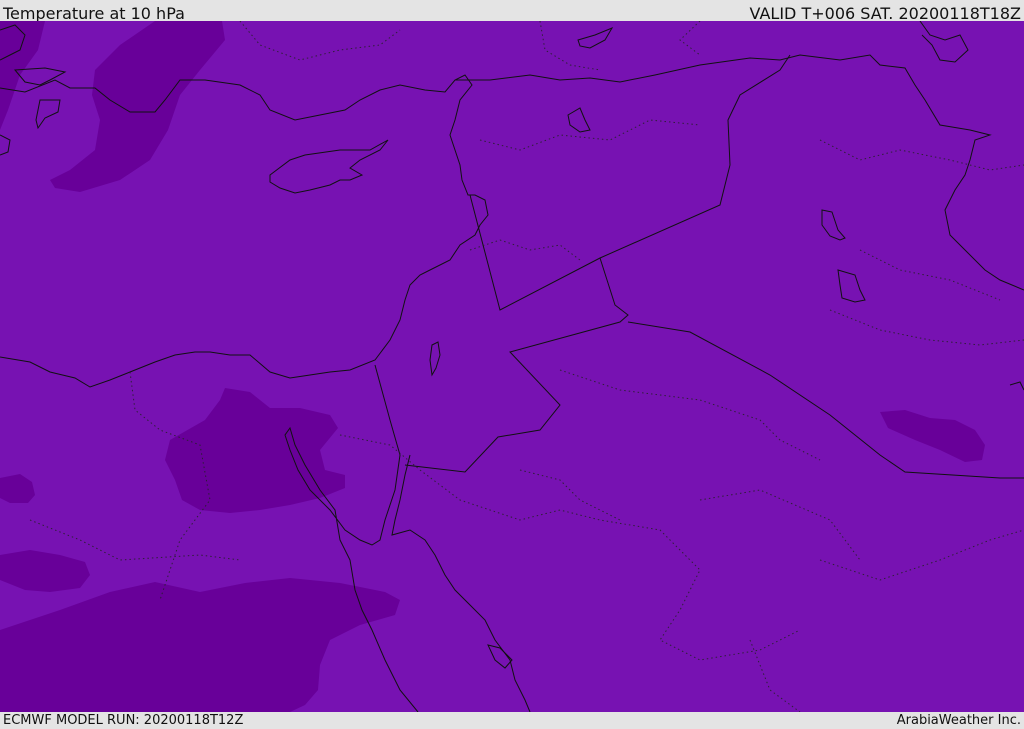  Describe the element at coordinates (958, 720) in the screenshot. I see `credit: ArabiaWeather Inc.` at that location.